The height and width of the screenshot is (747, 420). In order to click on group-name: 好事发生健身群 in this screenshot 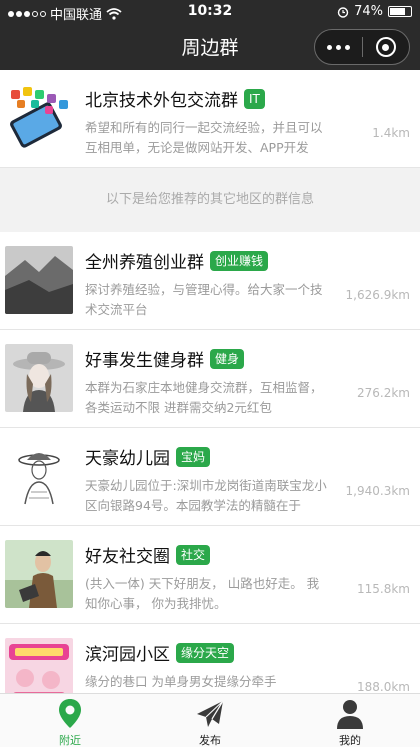, I will do `click(144, 361)`.